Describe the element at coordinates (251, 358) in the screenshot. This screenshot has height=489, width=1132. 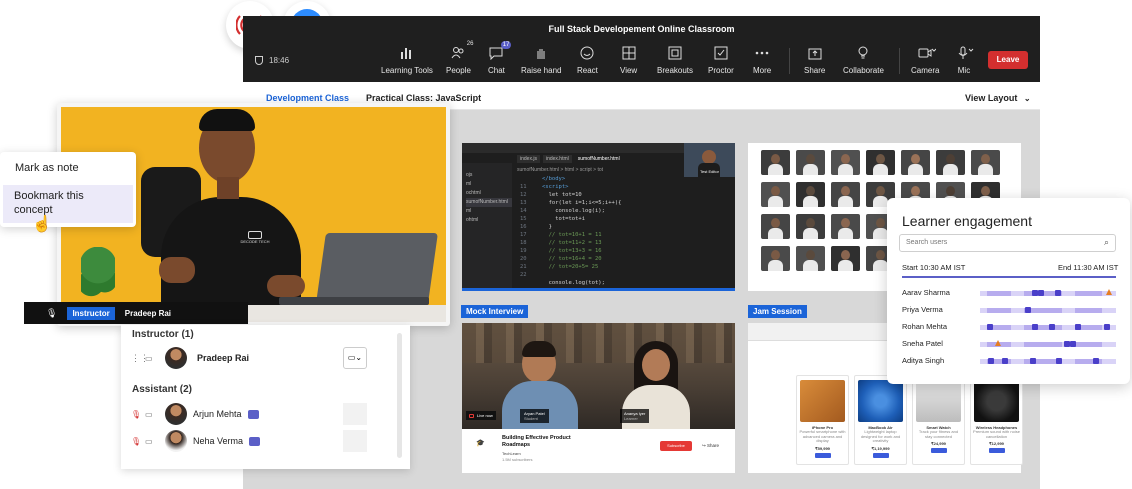
I see `participant-row: ⋮⋮ ▭ Pradeep Rai` at that location.